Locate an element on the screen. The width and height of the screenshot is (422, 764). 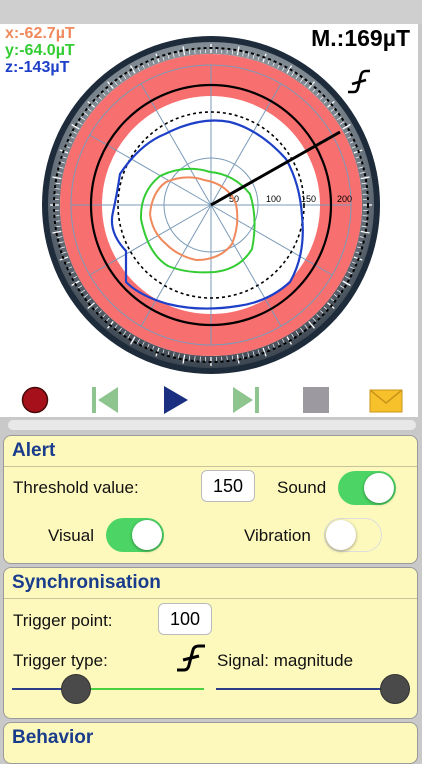
skip-back-icon is located at coordinates (105, 400).